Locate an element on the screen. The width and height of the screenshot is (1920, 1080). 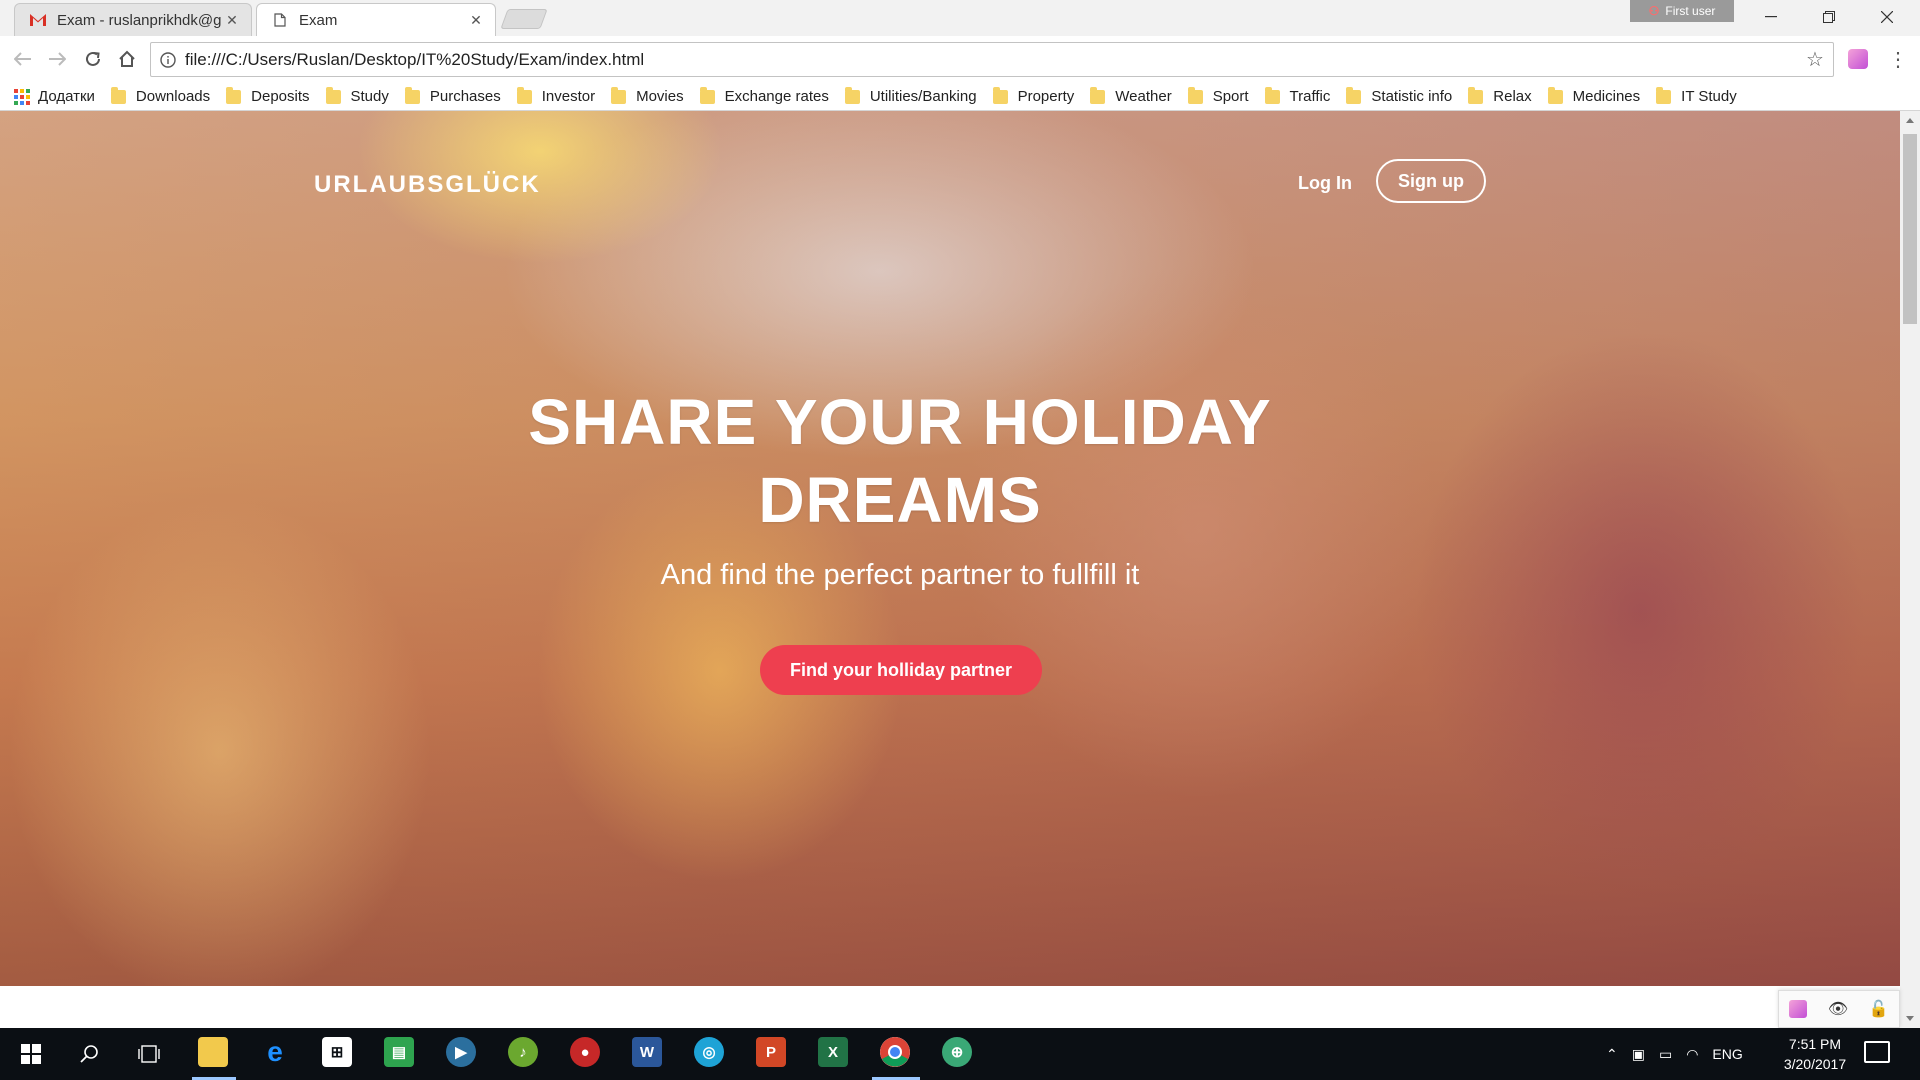
chrome-icon is located at coordinates (895, 1052).